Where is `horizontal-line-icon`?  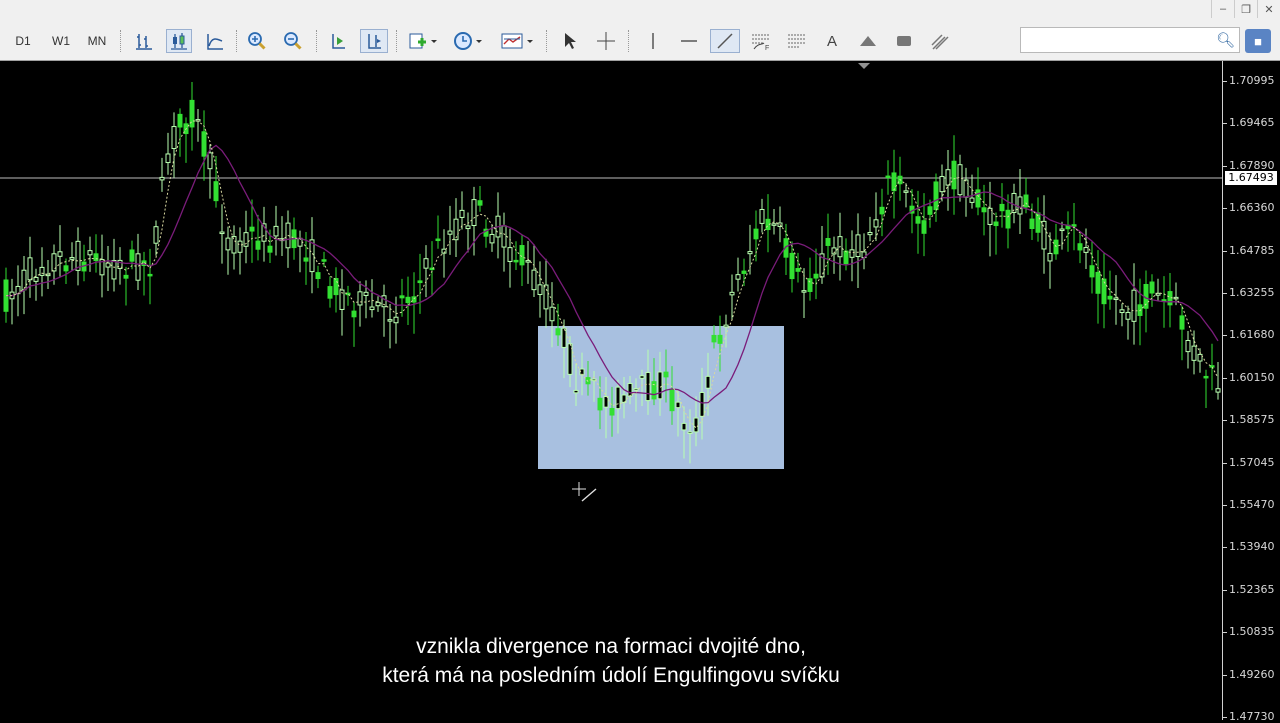 horizontal-line-icon is located at coordinates (689, 41).